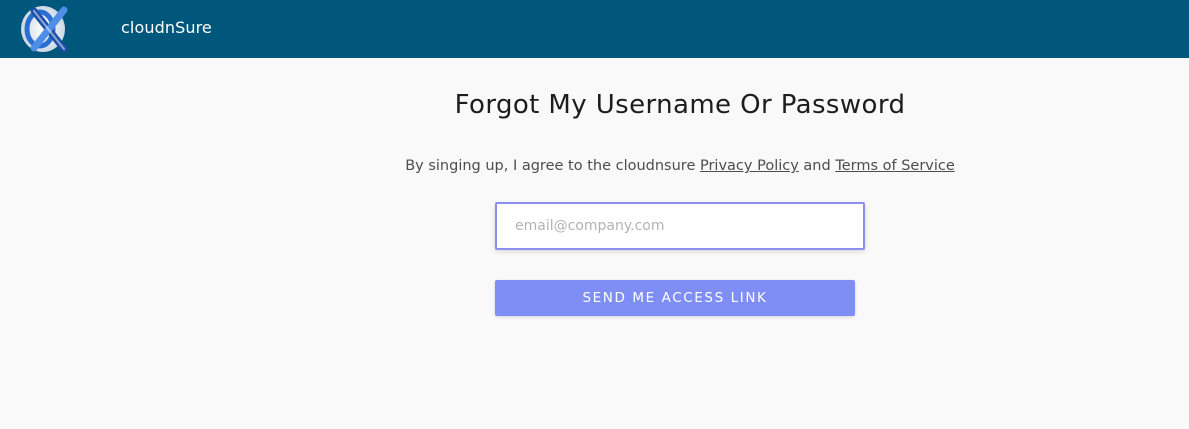  What do you see at coordinates (552, 166) in the screenshot?
I see `terms-prefix: By singing up, I agree to the cloudnsure` at bounding box center [552, 166].